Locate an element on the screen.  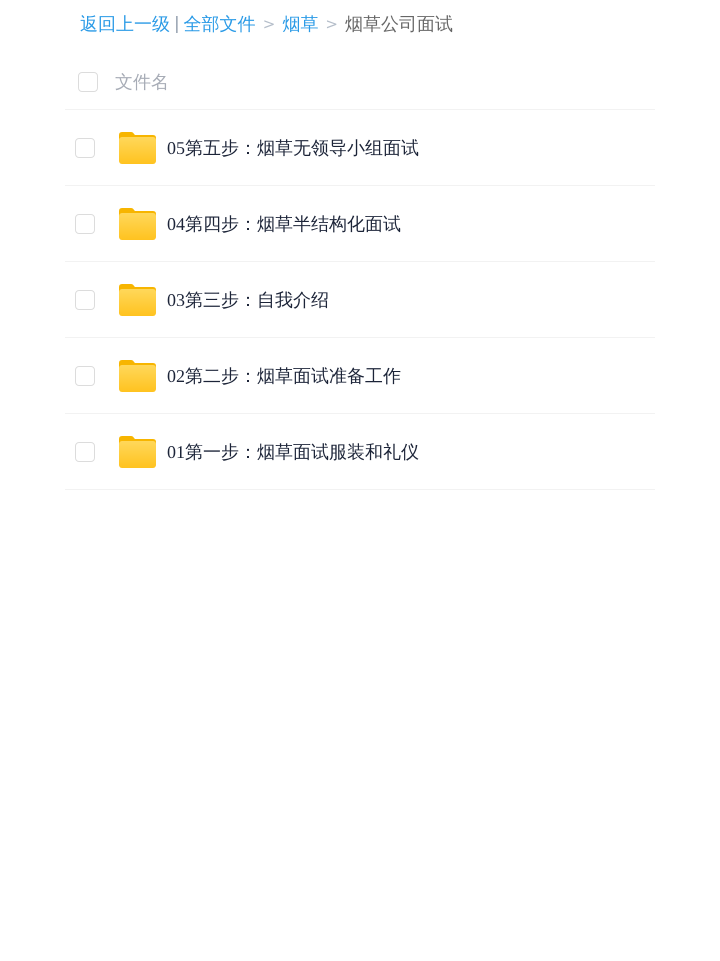
folder-name: 01第一步：烟草面试服装和礼仪 is located at coordinates (293, 452).